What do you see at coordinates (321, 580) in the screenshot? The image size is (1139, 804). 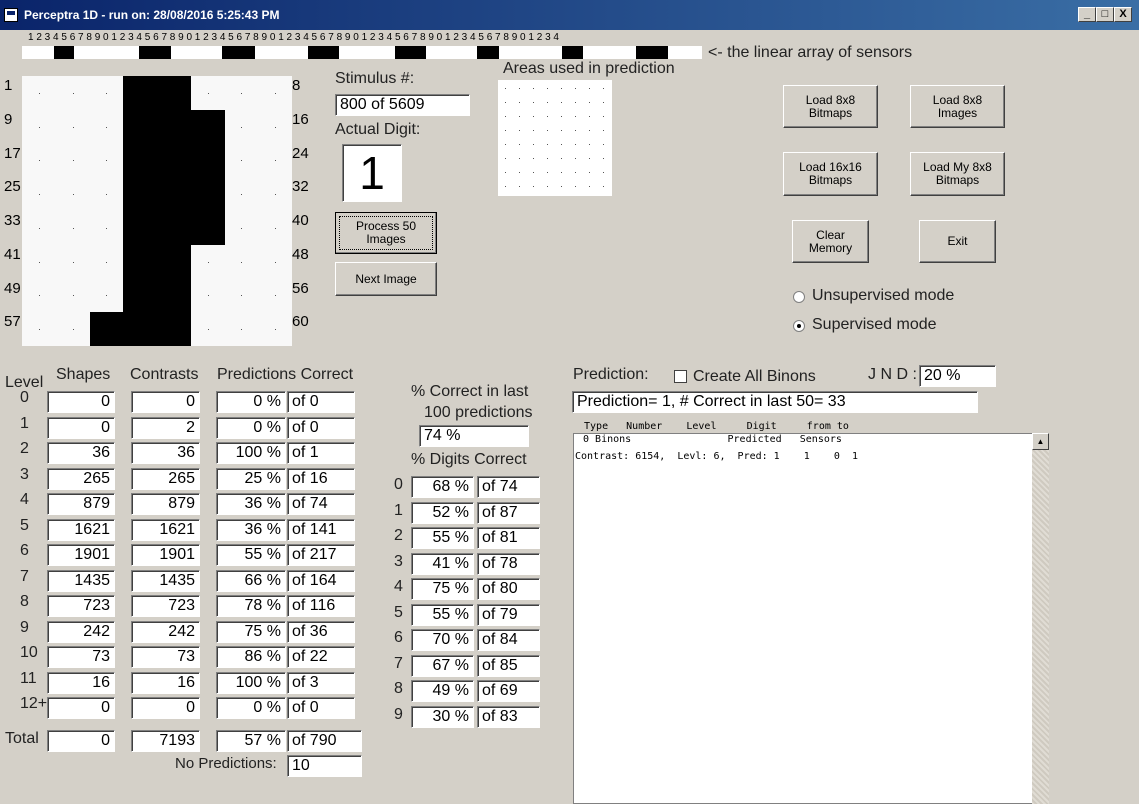 I see `prediction-of-field: of 164` at bounding box center [321, 580].